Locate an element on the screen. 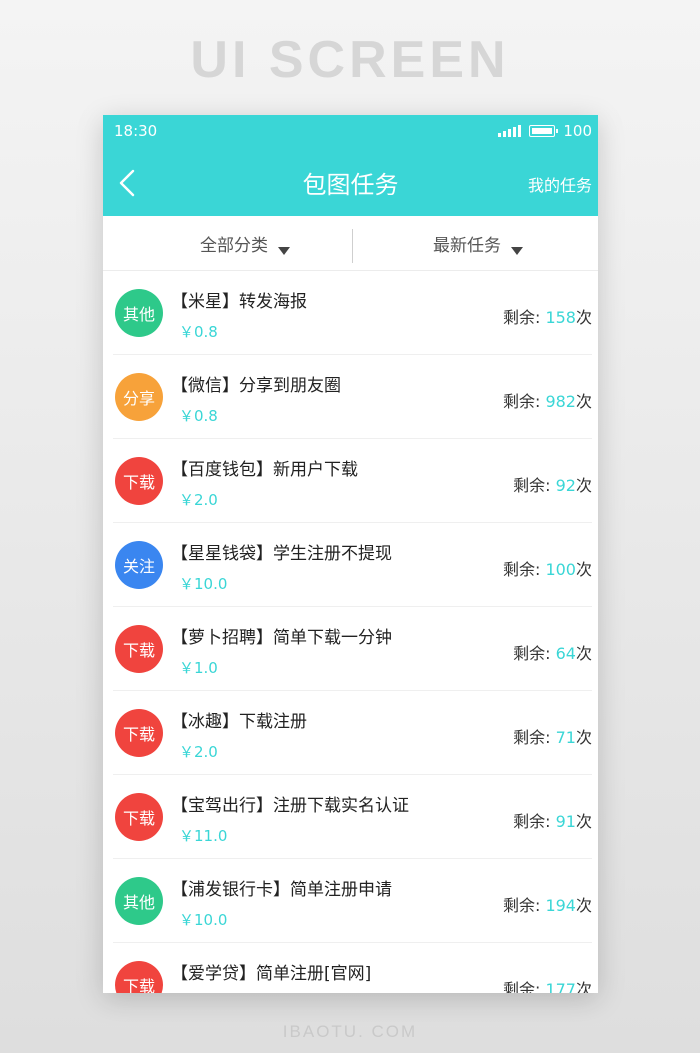  task-title: 【萝卜招聘】简单下载一分钟 is located at coordinates (281, 638).